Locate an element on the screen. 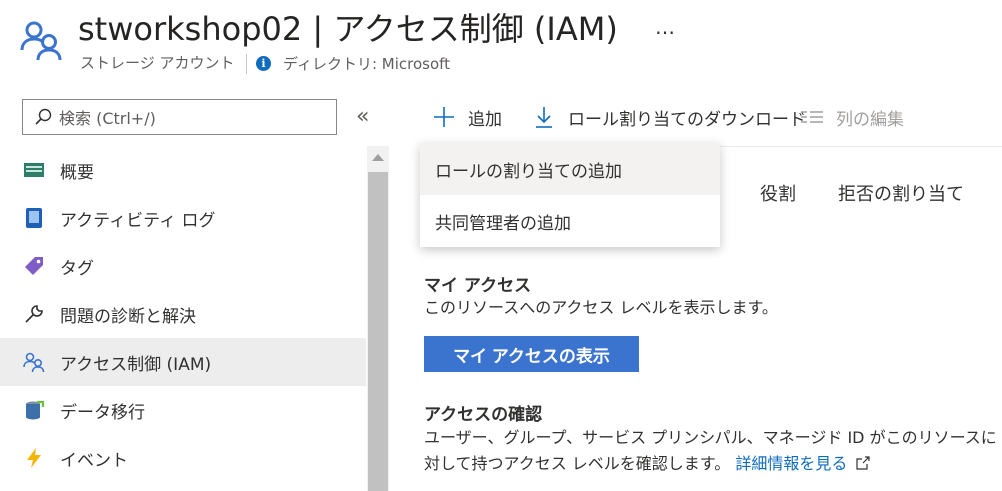  page-title: stworkshop02 | アクセス制御 (IAM) is located at coordinates (348, 29).